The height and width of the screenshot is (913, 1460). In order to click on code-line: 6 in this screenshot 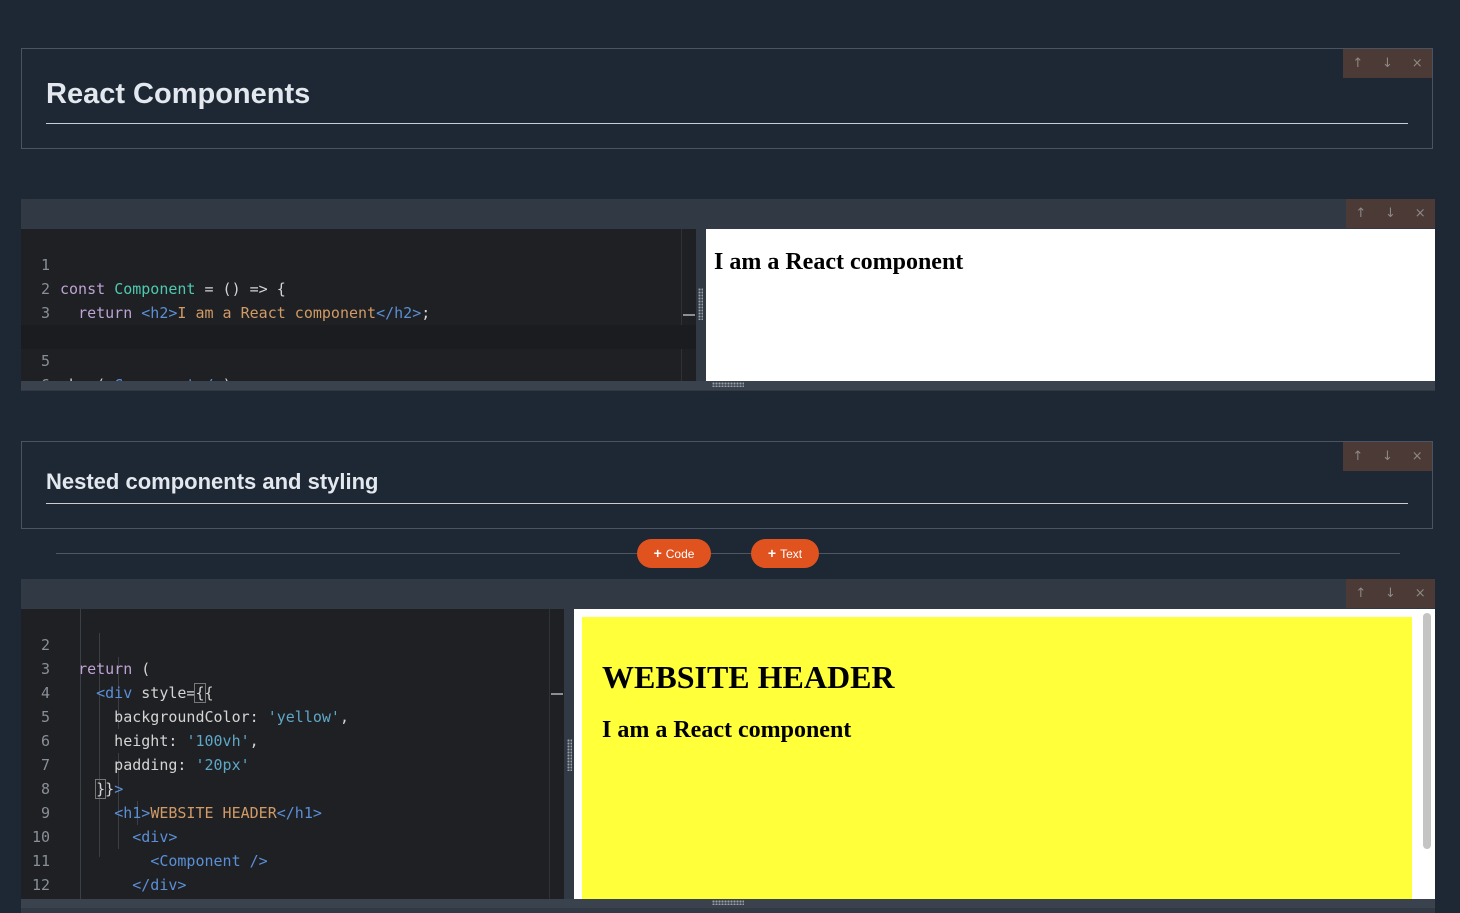, I will do `click(358, 365)`.